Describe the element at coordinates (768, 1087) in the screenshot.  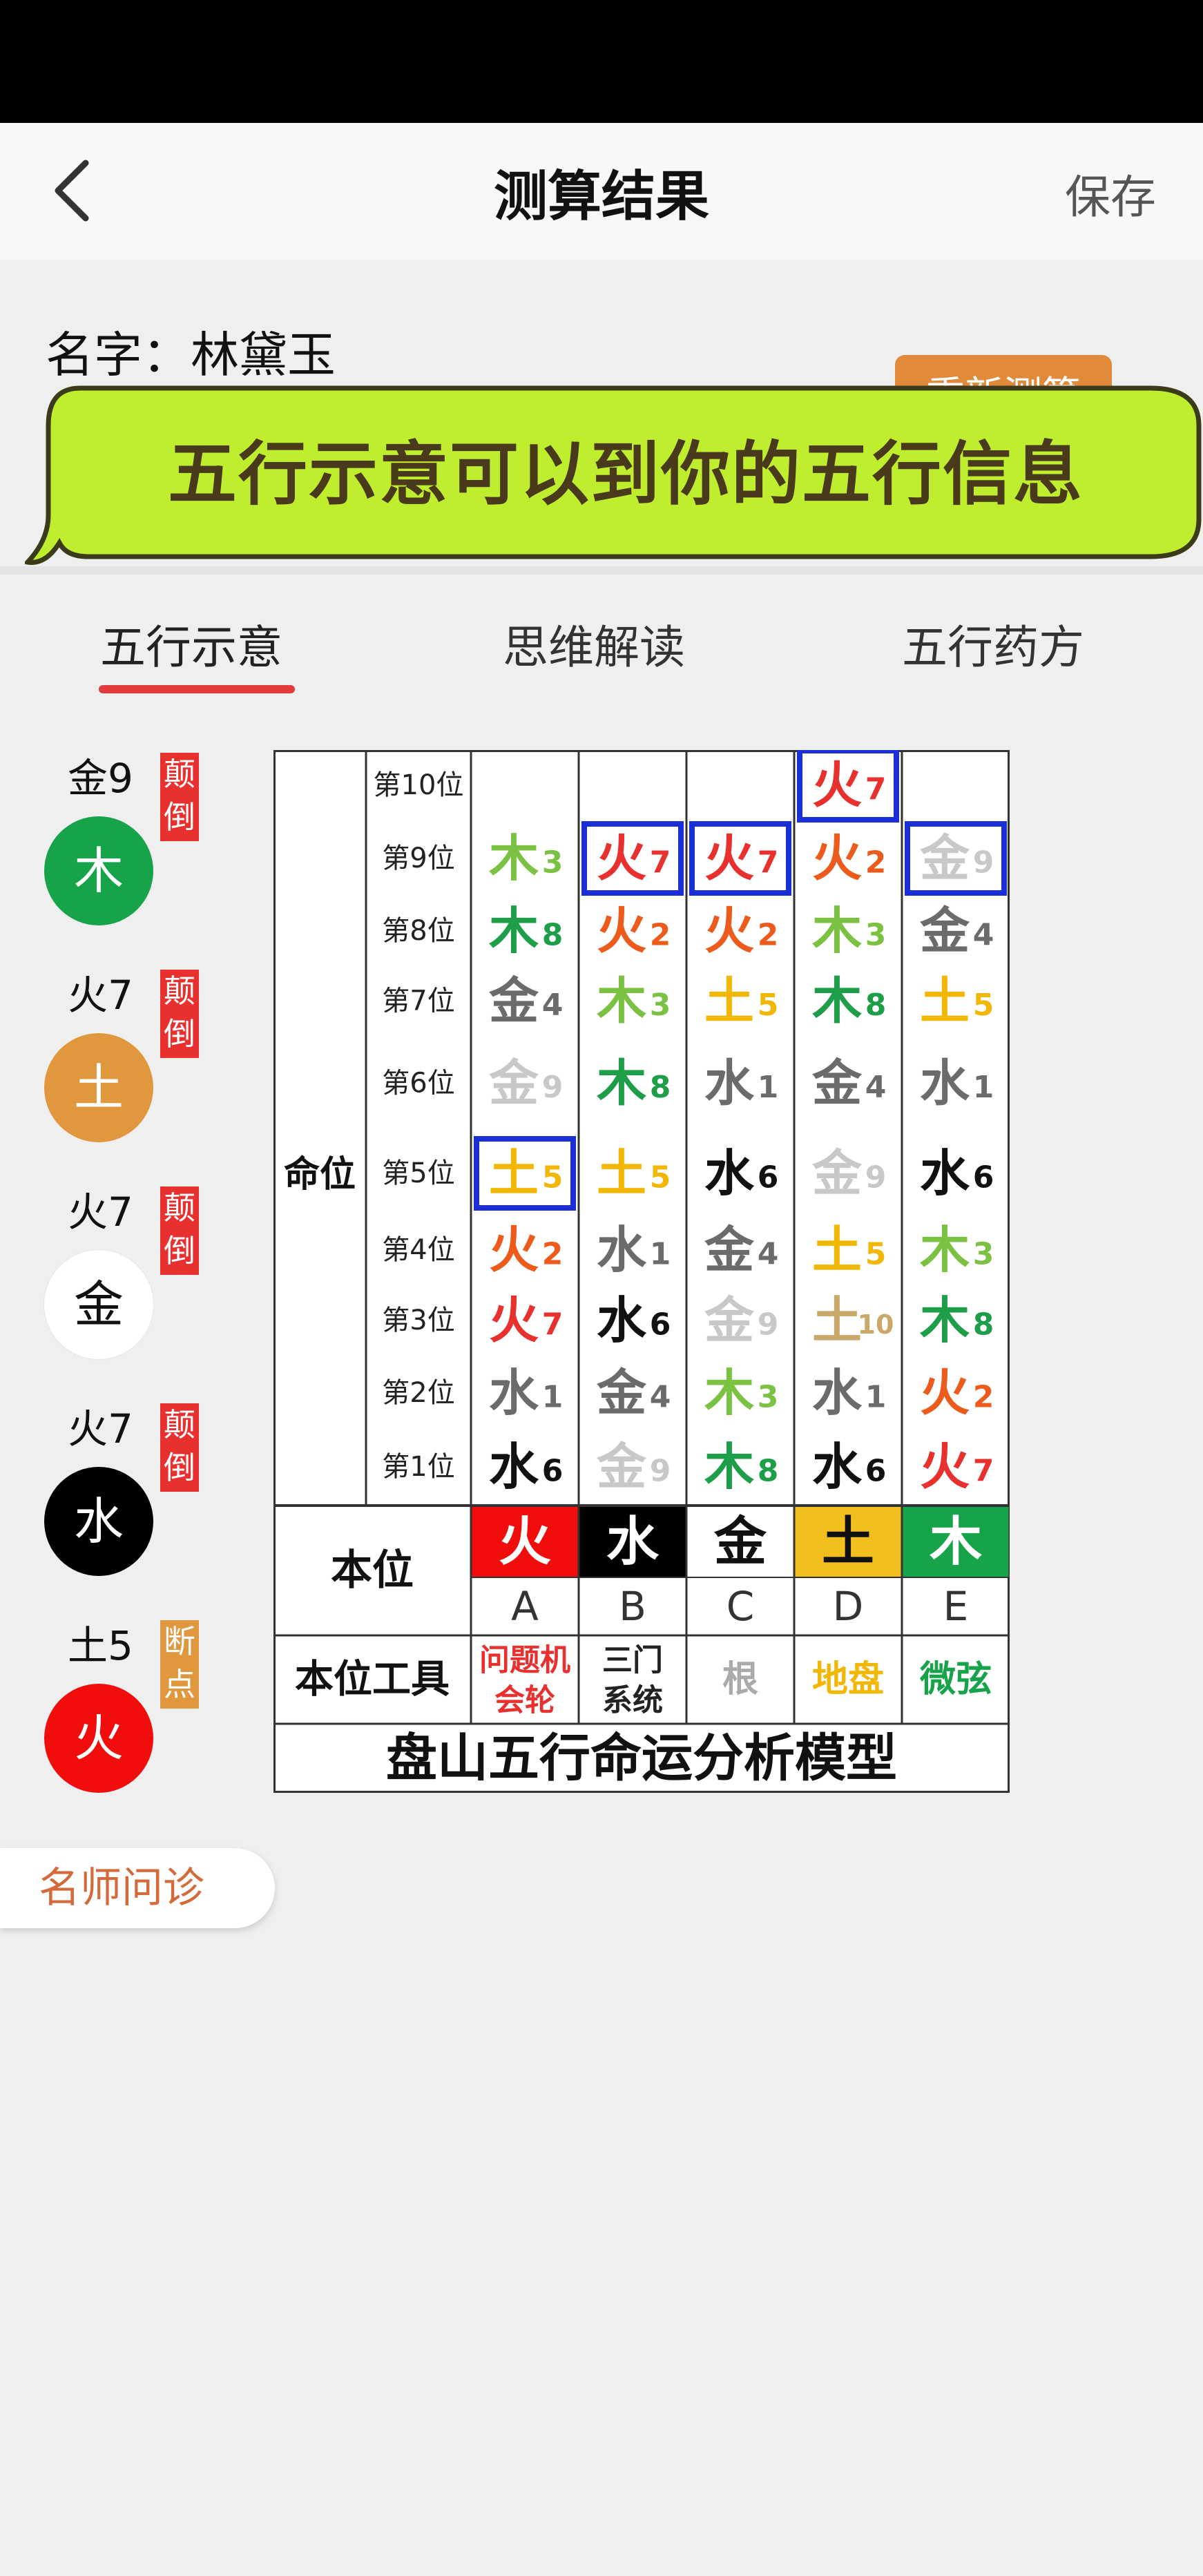
I see `element-number: 1` at that location.